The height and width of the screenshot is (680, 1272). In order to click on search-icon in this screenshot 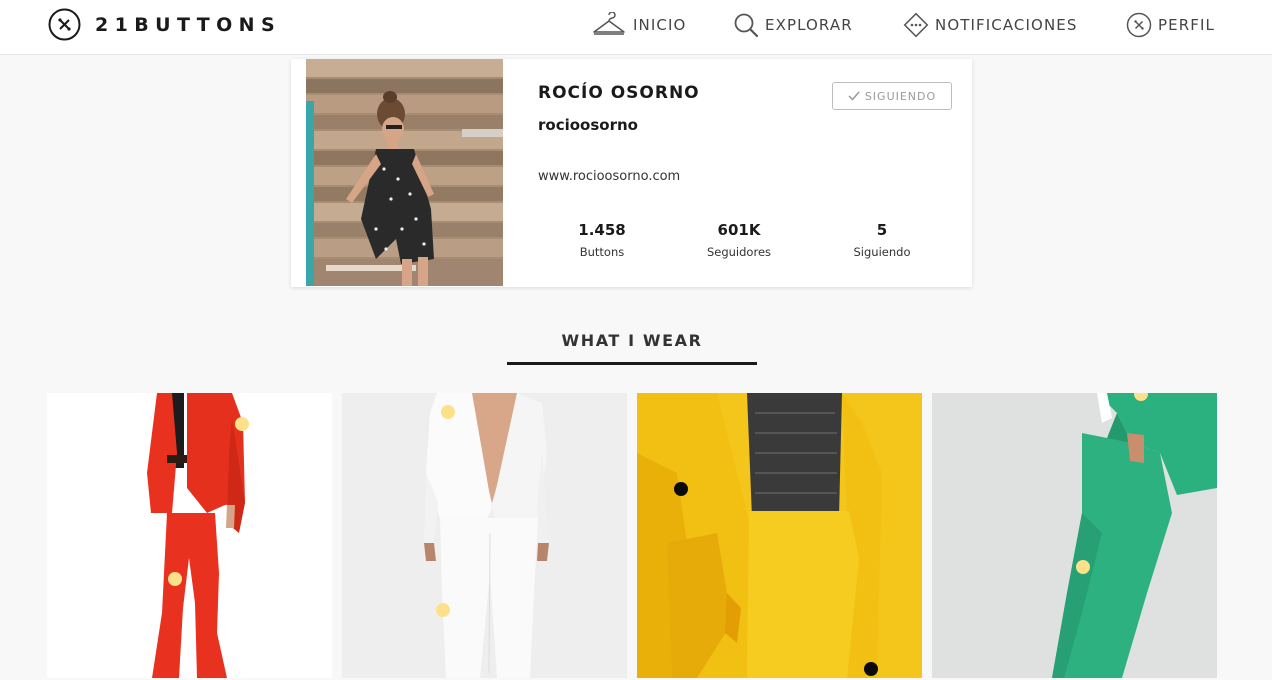, I will do `click(746, 25)`.